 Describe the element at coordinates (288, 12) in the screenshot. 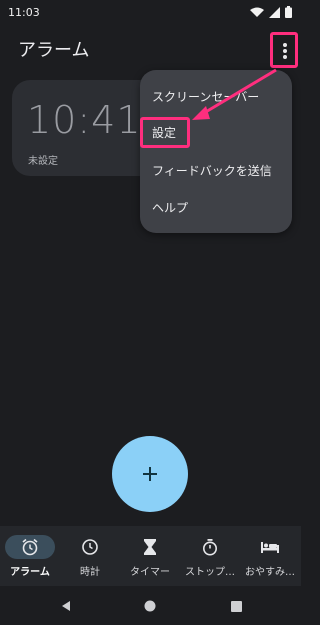

I see `battery-icon` at that location.